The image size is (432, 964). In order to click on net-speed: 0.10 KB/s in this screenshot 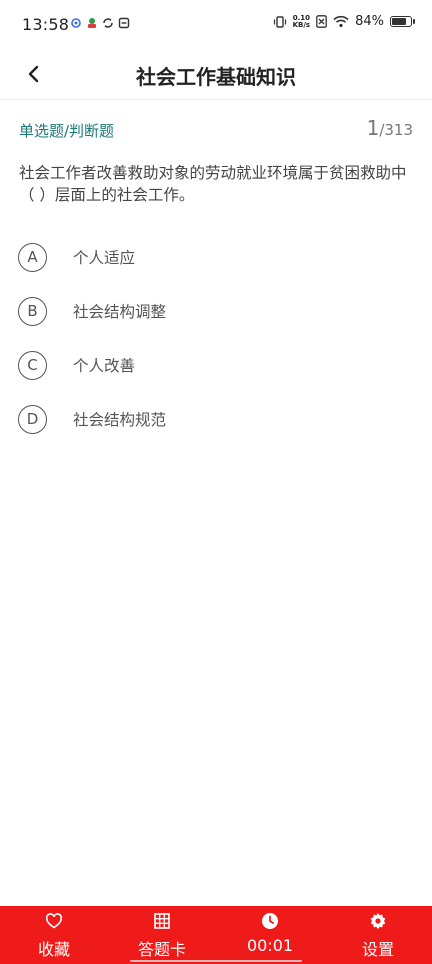, I will do `click(301, 21)`.